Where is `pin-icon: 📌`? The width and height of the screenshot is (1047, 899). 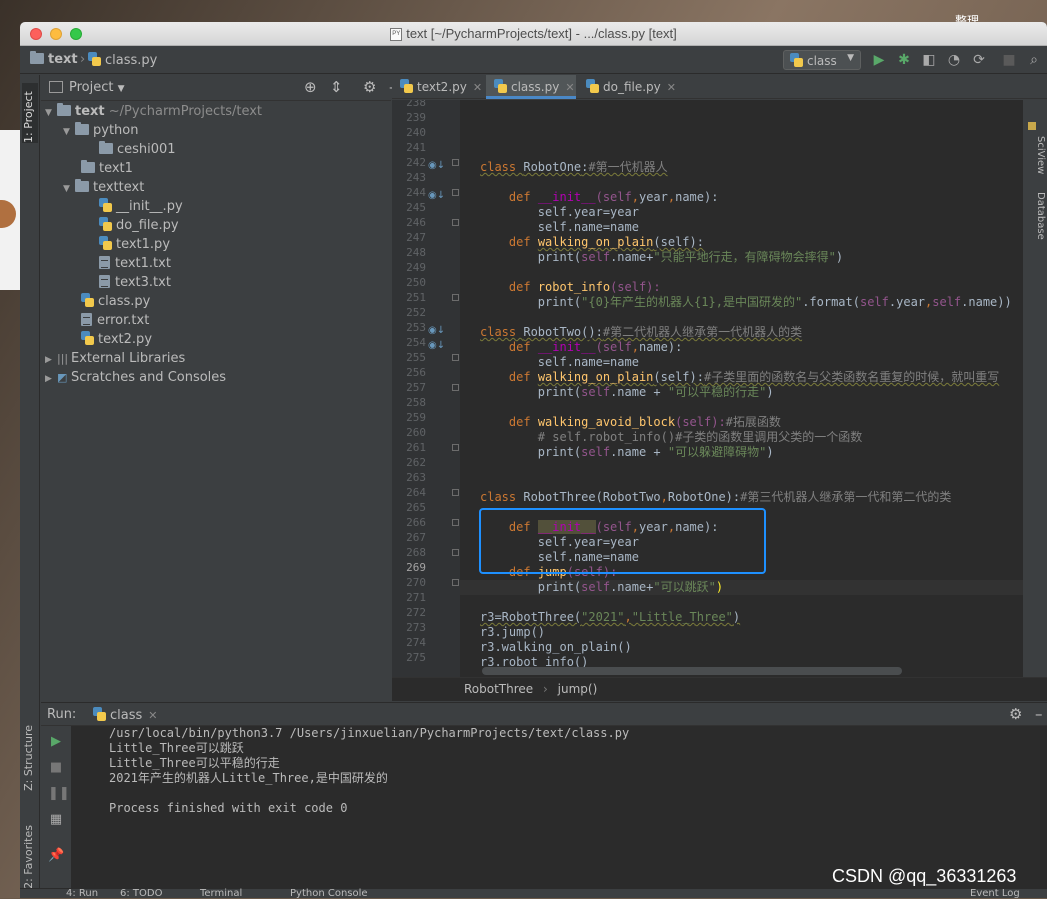
pin-icon: 📌 is located at coordinates (56, 856).